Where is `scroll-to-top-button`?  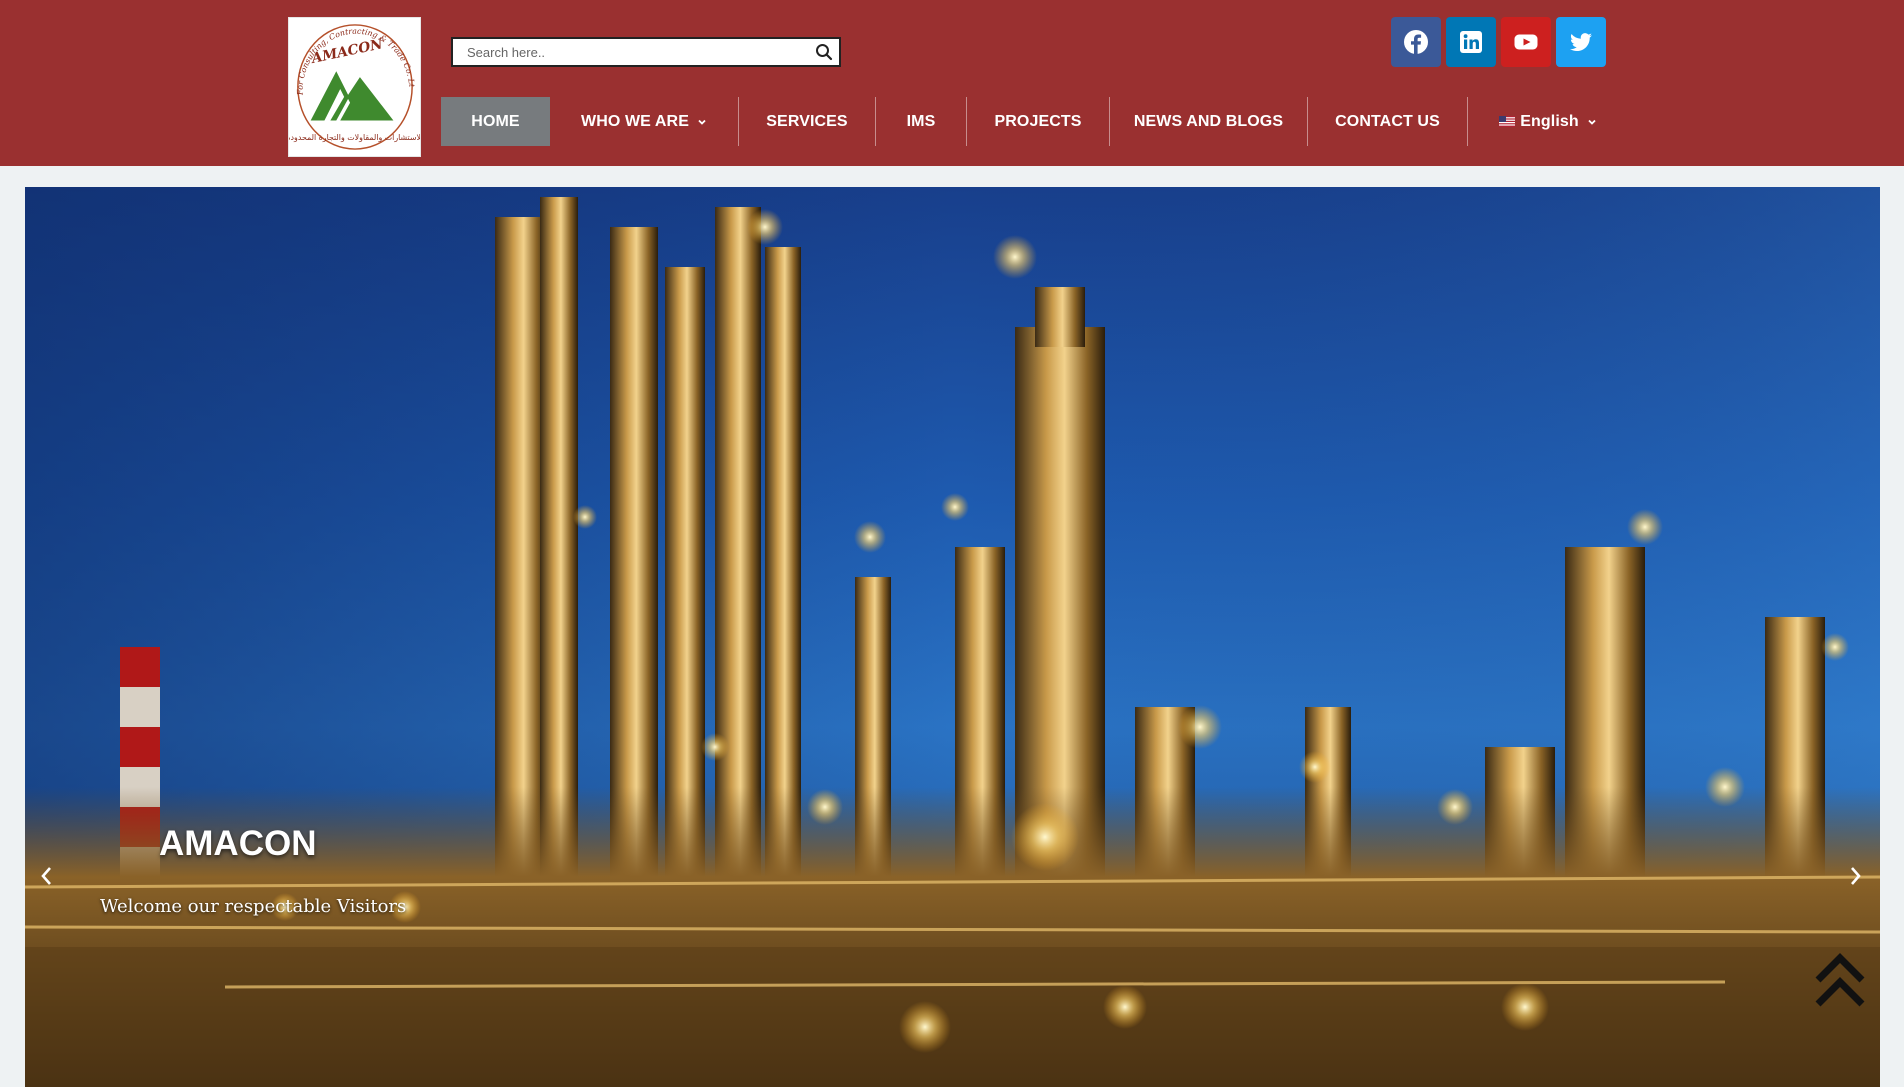 scroll-to-top-button is located at coordinates (1840, 980).